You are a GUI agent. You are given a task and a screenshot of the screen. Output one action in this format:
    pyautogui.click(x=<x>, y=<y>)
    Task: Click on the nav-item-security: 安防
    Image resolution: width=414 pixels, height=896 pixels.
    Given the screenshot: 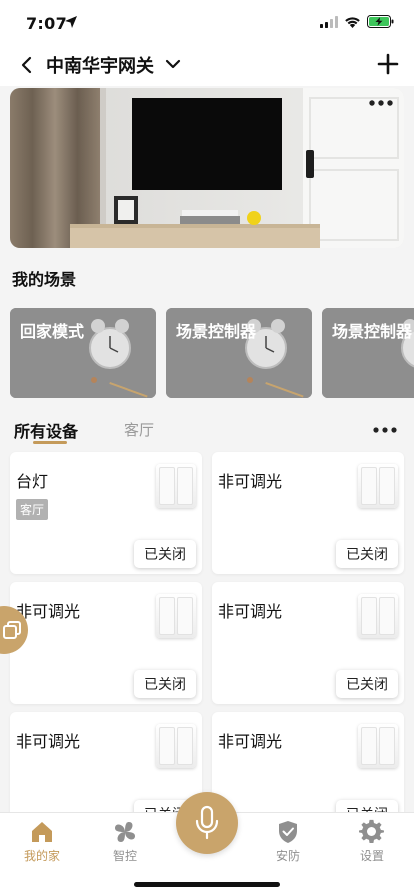 What is the action you would take?
    pyautogui.click(x=288, y=841)
    